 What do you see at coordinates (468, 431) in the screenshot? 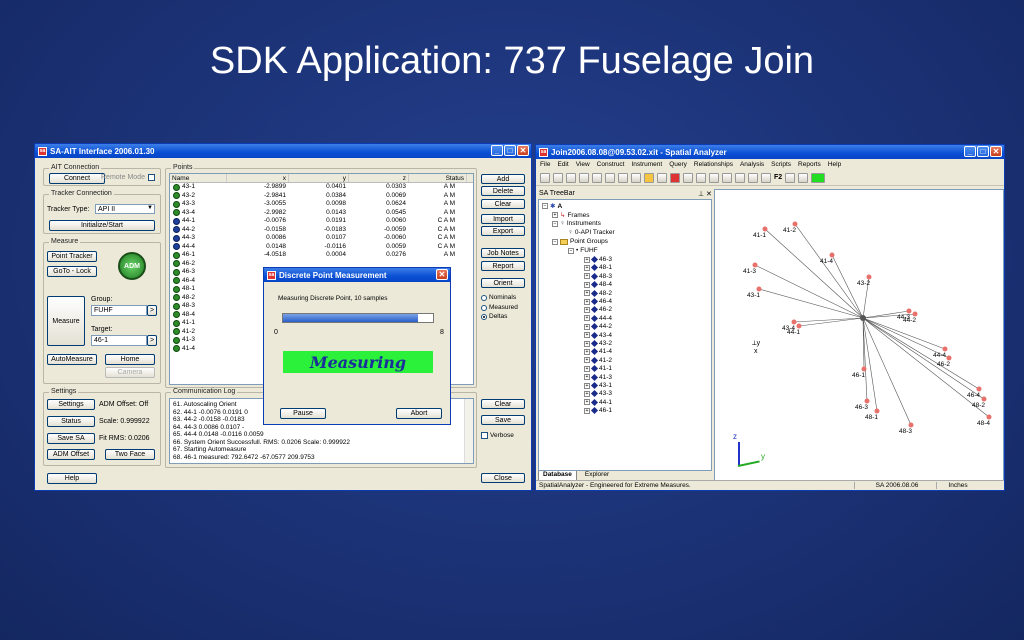
I see `log-scrollbar` at bounding box center [468, 431].